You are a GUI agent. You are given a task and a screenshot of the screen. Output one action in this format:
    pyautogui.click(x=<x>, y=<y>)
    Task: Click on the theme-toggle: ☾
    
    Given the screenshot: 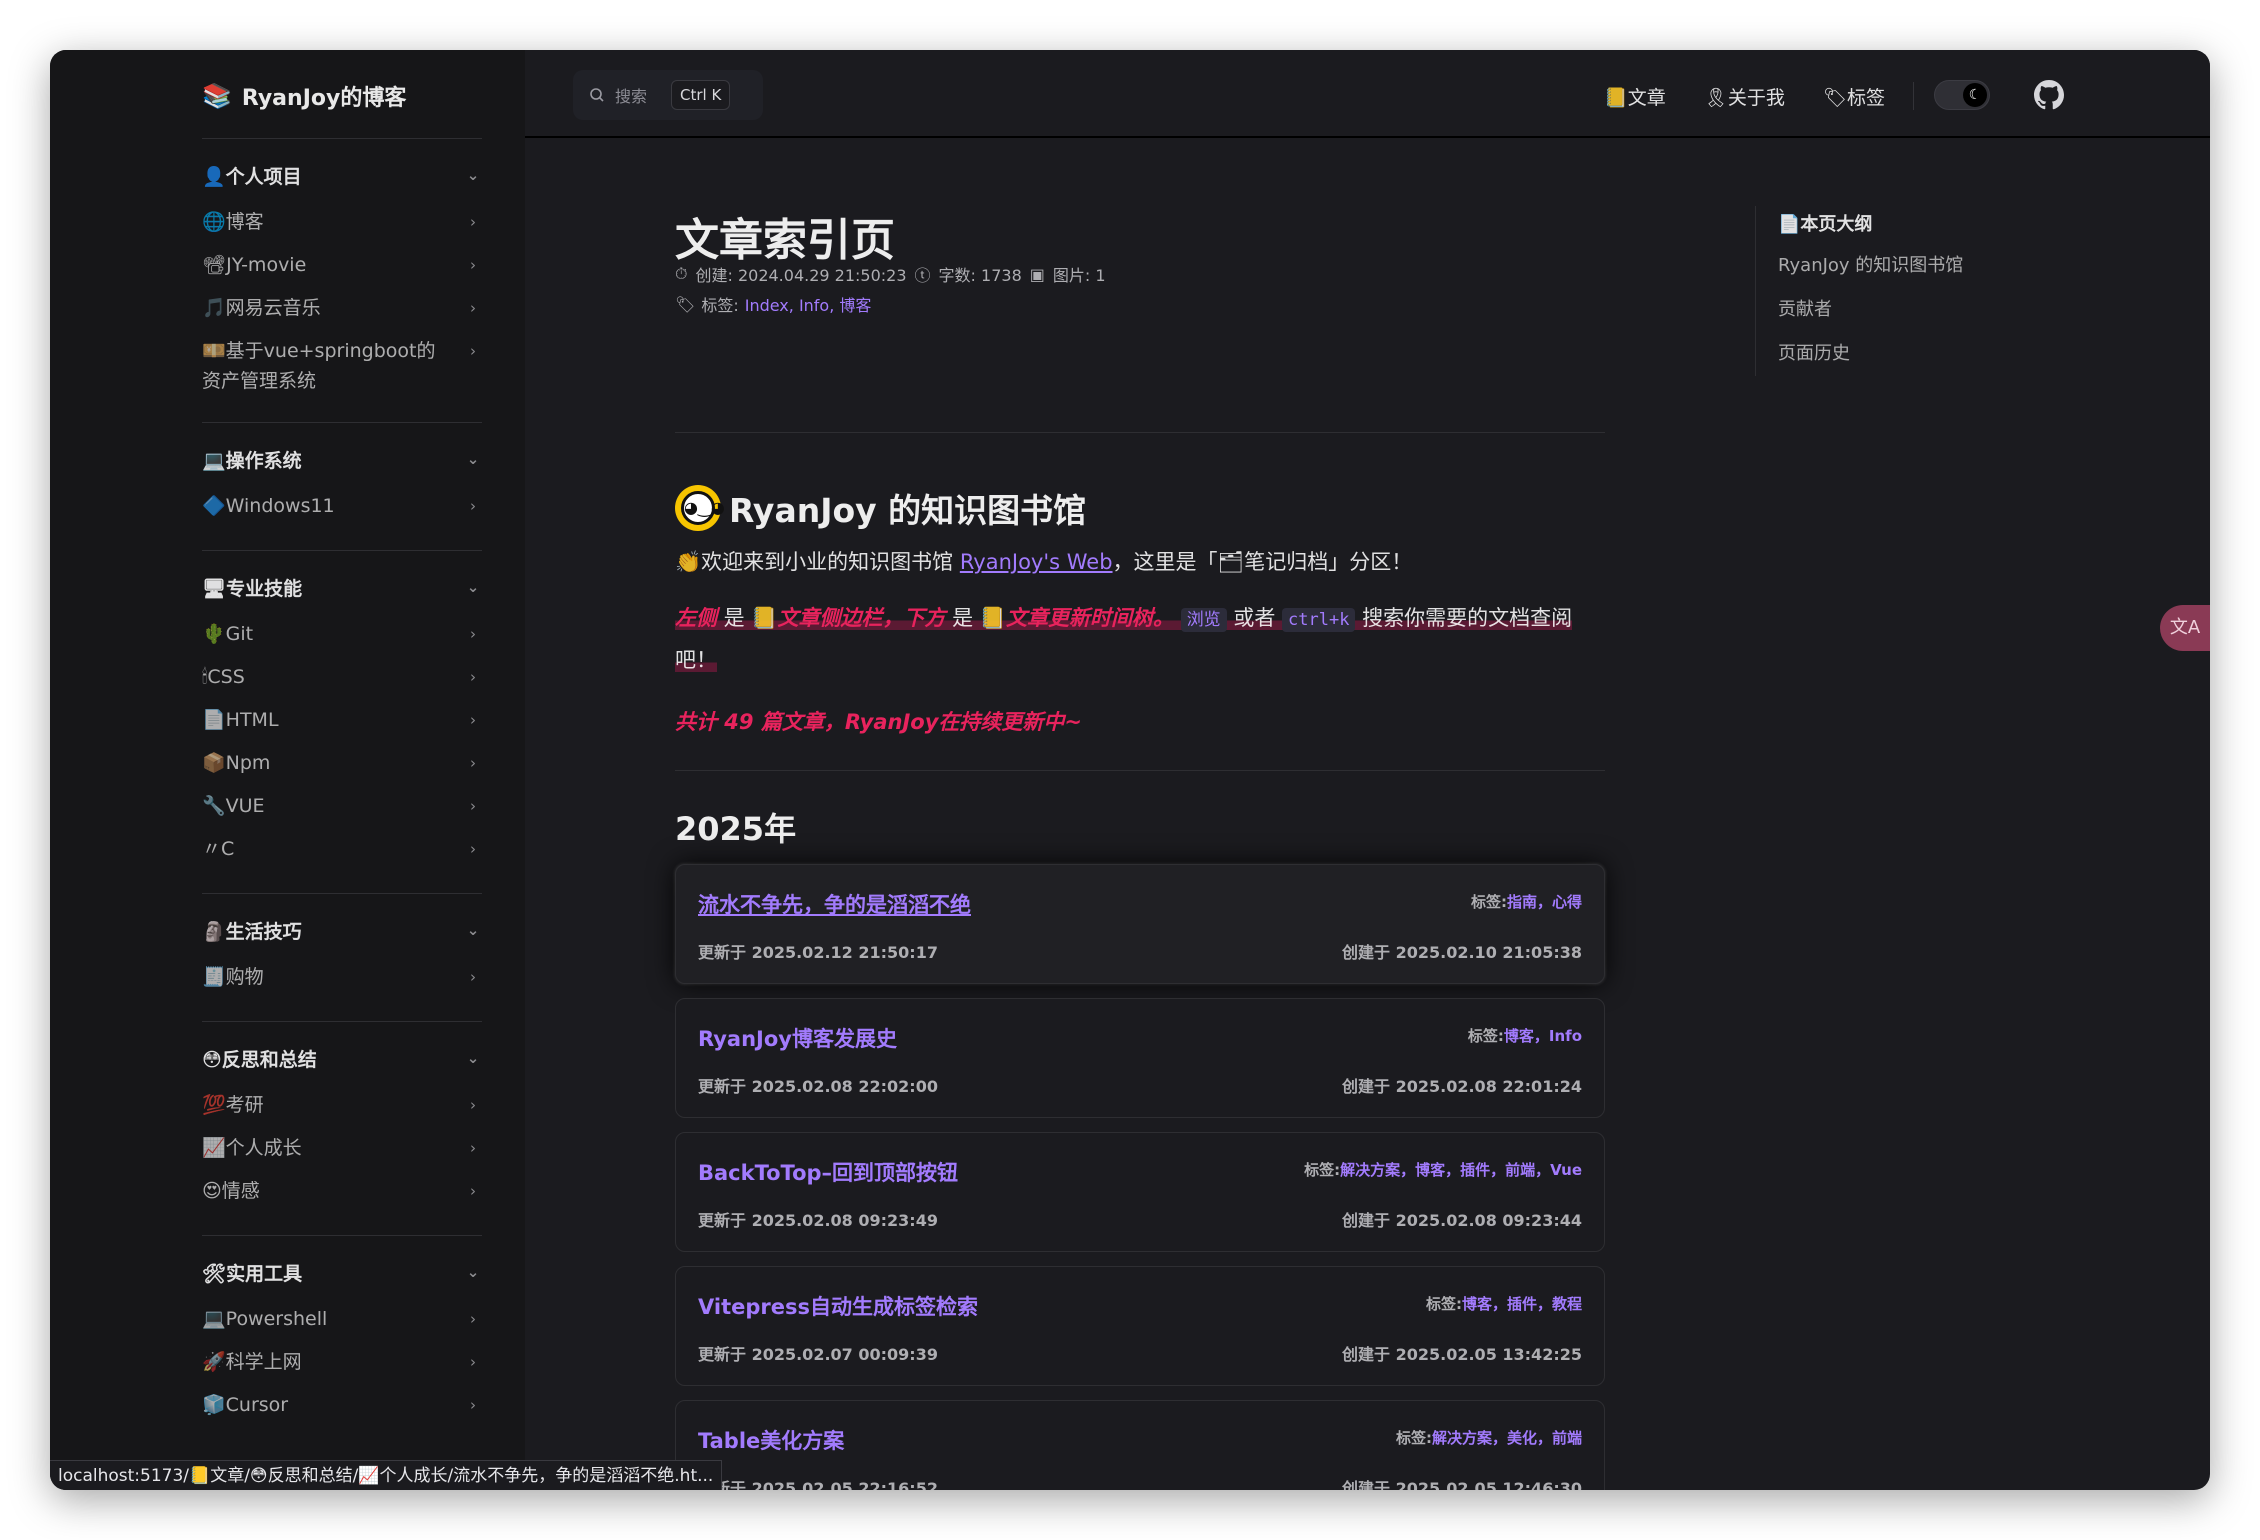 What is the action you would take?
    pyautogui.click(x=1962, y=95)
    